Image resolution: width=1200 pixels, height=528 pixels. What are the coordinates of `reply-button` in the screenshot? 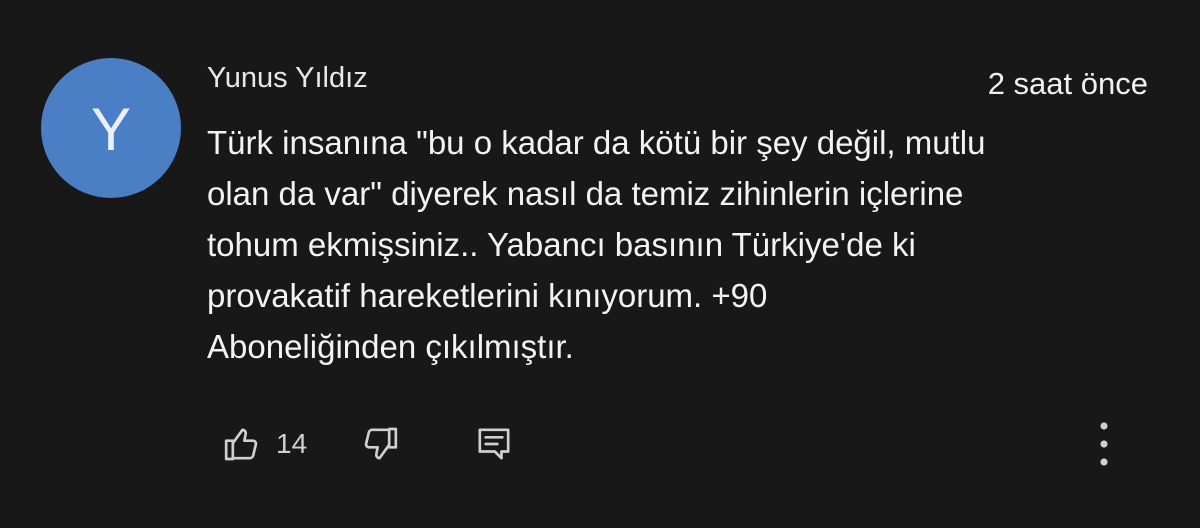 It's located at (494, 444).